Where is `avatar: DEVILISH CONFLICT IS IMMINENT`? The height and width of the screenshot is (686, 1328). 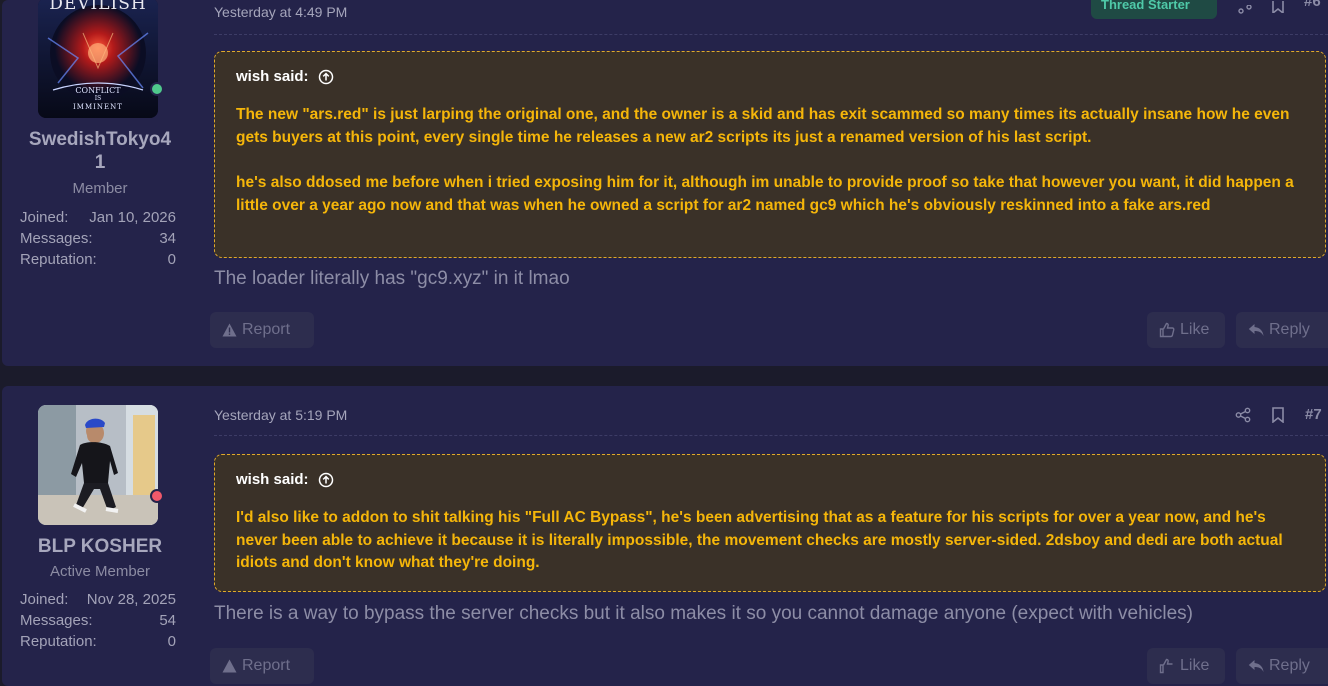
avatar: DEVILISH CONFLICT IS IMMINENT is located at coordinates (98, 59).